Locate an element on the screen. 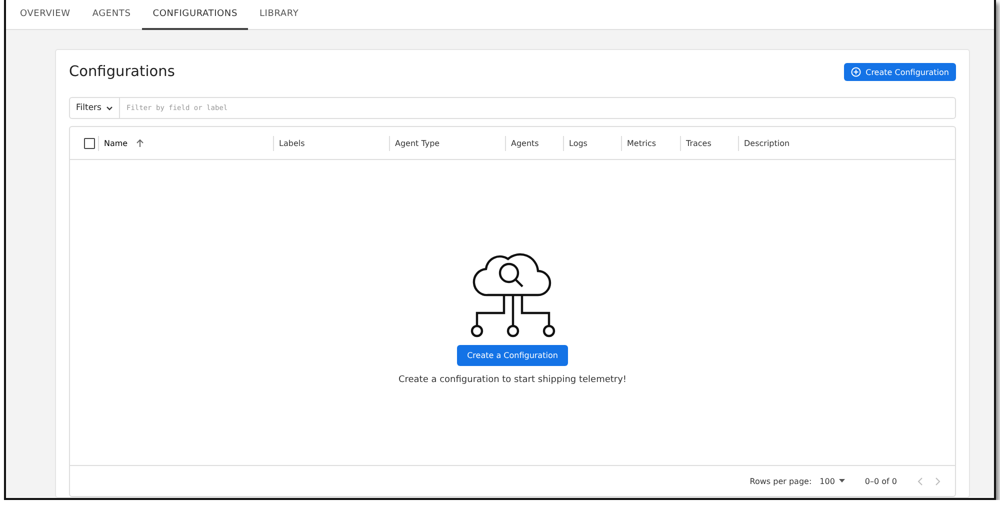 This screenshot has height=512, width=1000. nav-tab: AGENTS is located at coordinates (111, 15).